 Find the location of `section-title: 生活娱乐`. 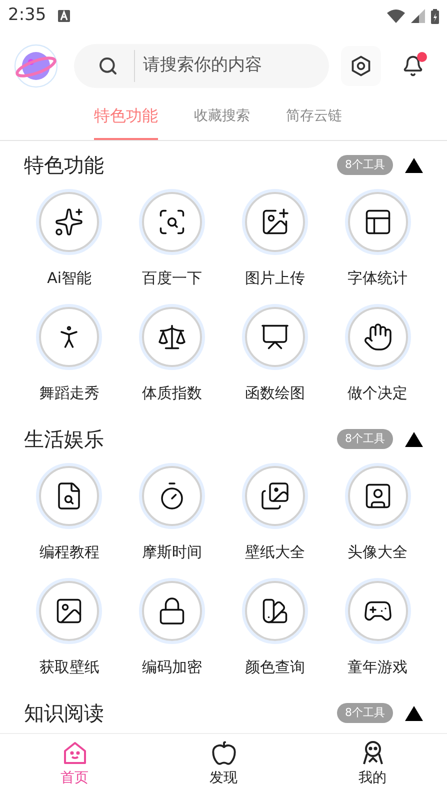

section-title: 生活娱乐 is located at coordinates (64, 439).